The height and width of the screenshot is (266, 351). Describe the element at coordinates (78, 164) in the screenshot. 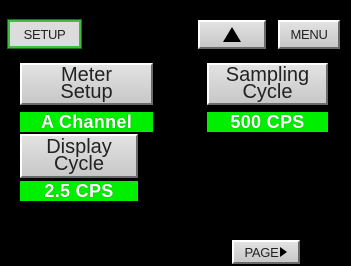

I see `display-cycle-label-line2: Cycle` at that location.